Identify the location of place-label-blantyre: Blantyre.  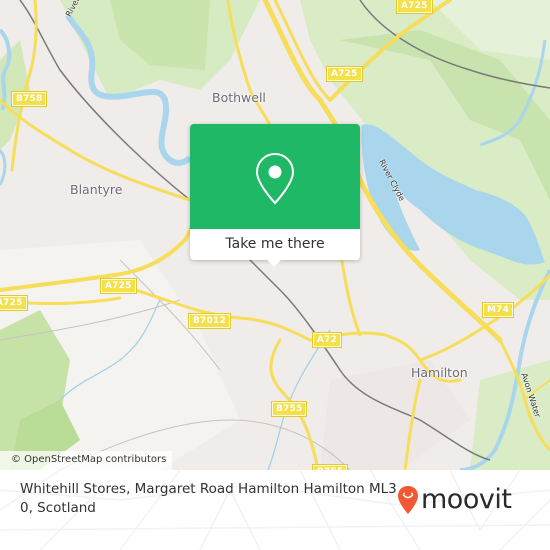
(96, 189).